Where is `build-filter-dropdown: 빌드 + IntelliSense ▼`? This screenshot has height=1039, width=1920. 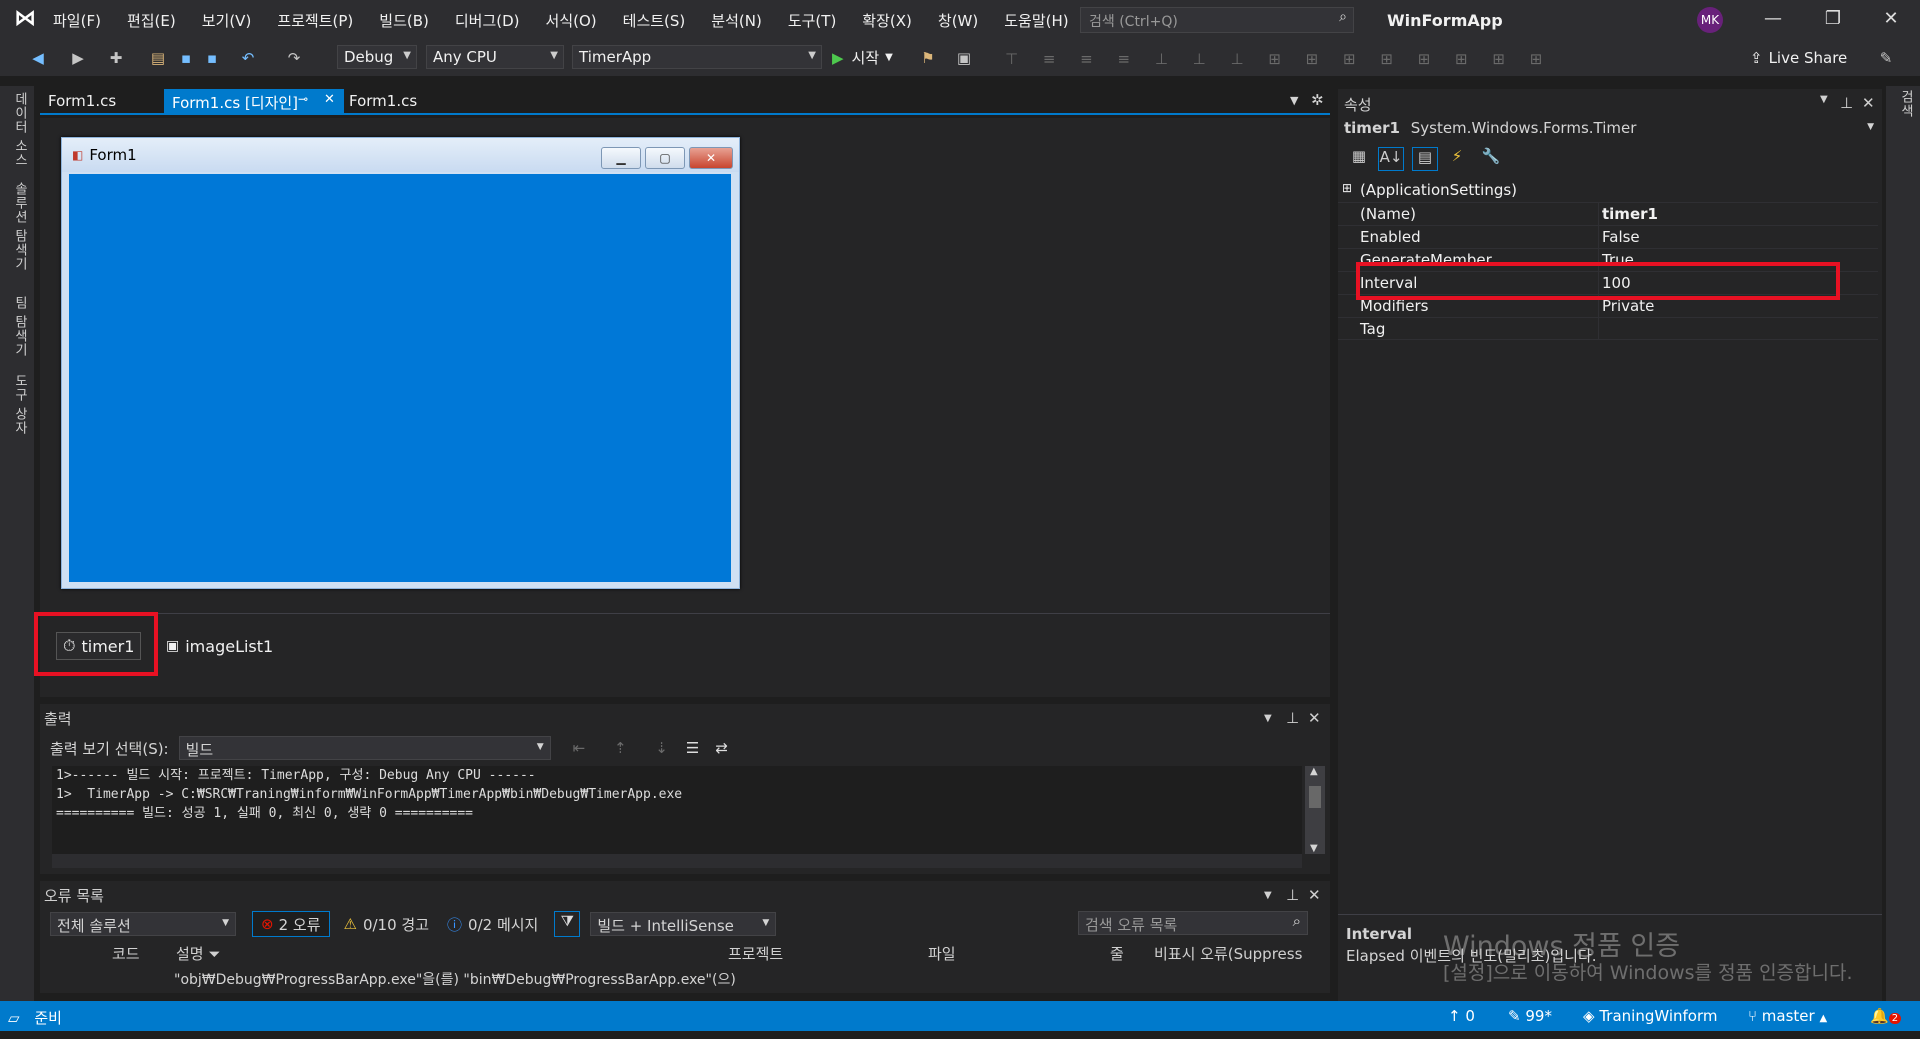 build-filter-dropdown: 빌드 + IntelliSense ▼ is located at coordinates (683, 924).